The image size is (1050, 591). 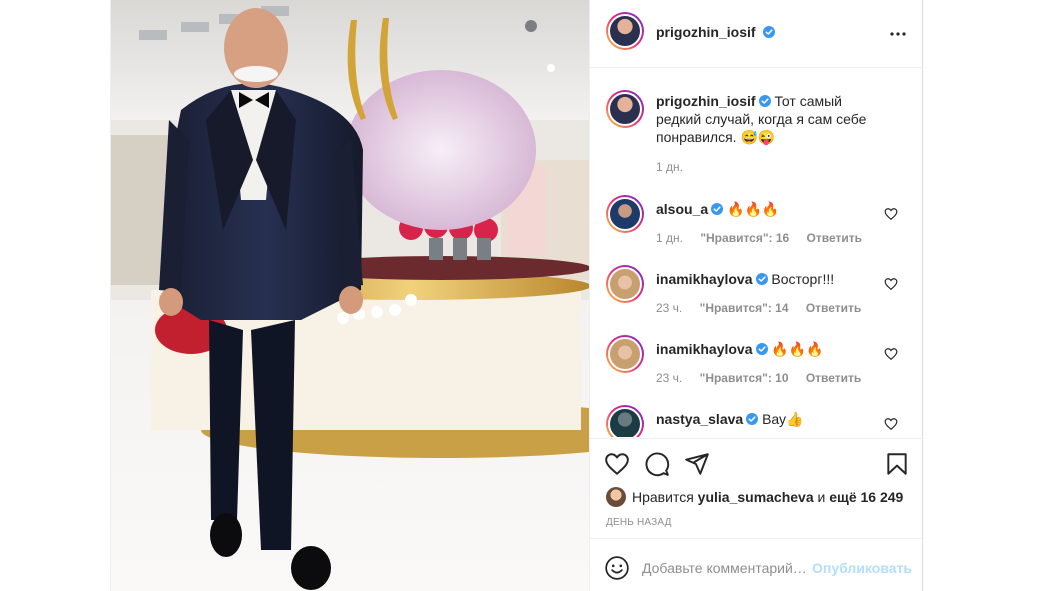 What do you see at coordinates (617, 464) in the screenshot?
I see `heart-icon` at bounding box center [617, 464].